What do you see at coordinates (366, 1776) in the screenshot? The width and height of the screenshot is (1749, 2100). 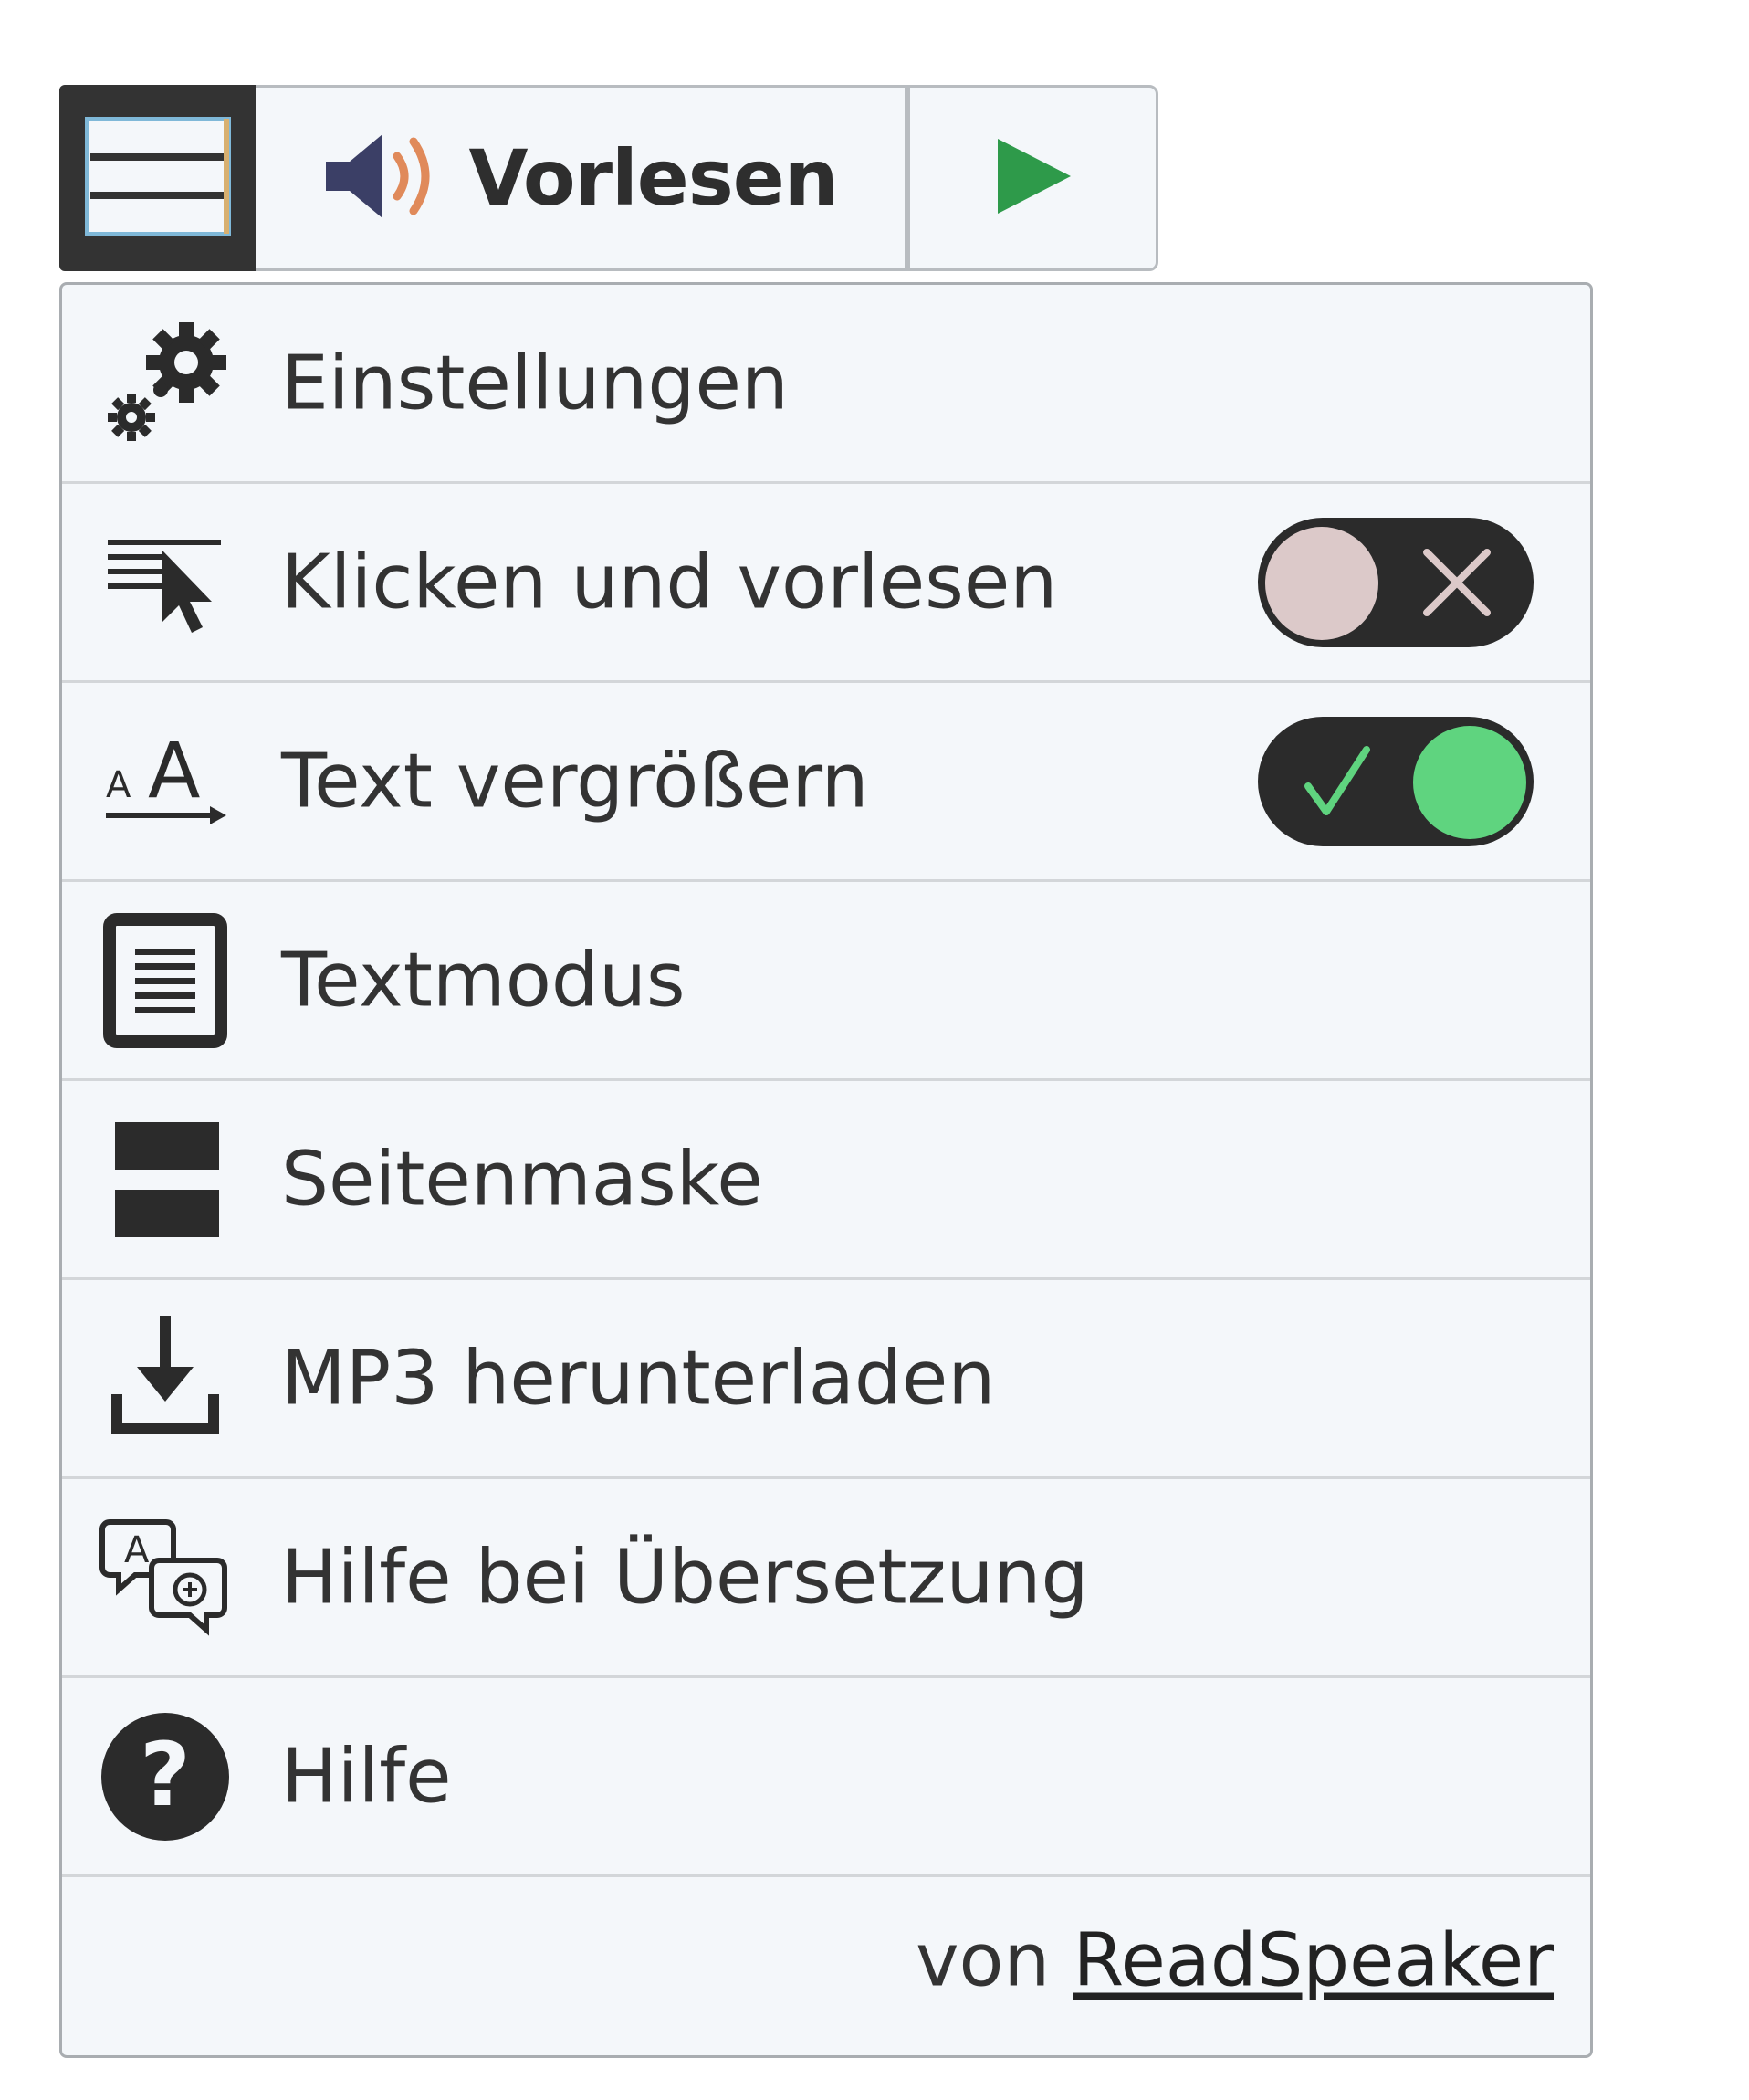 I see `menu-item-label: Hilfe` at bounding box center [366, 1776].